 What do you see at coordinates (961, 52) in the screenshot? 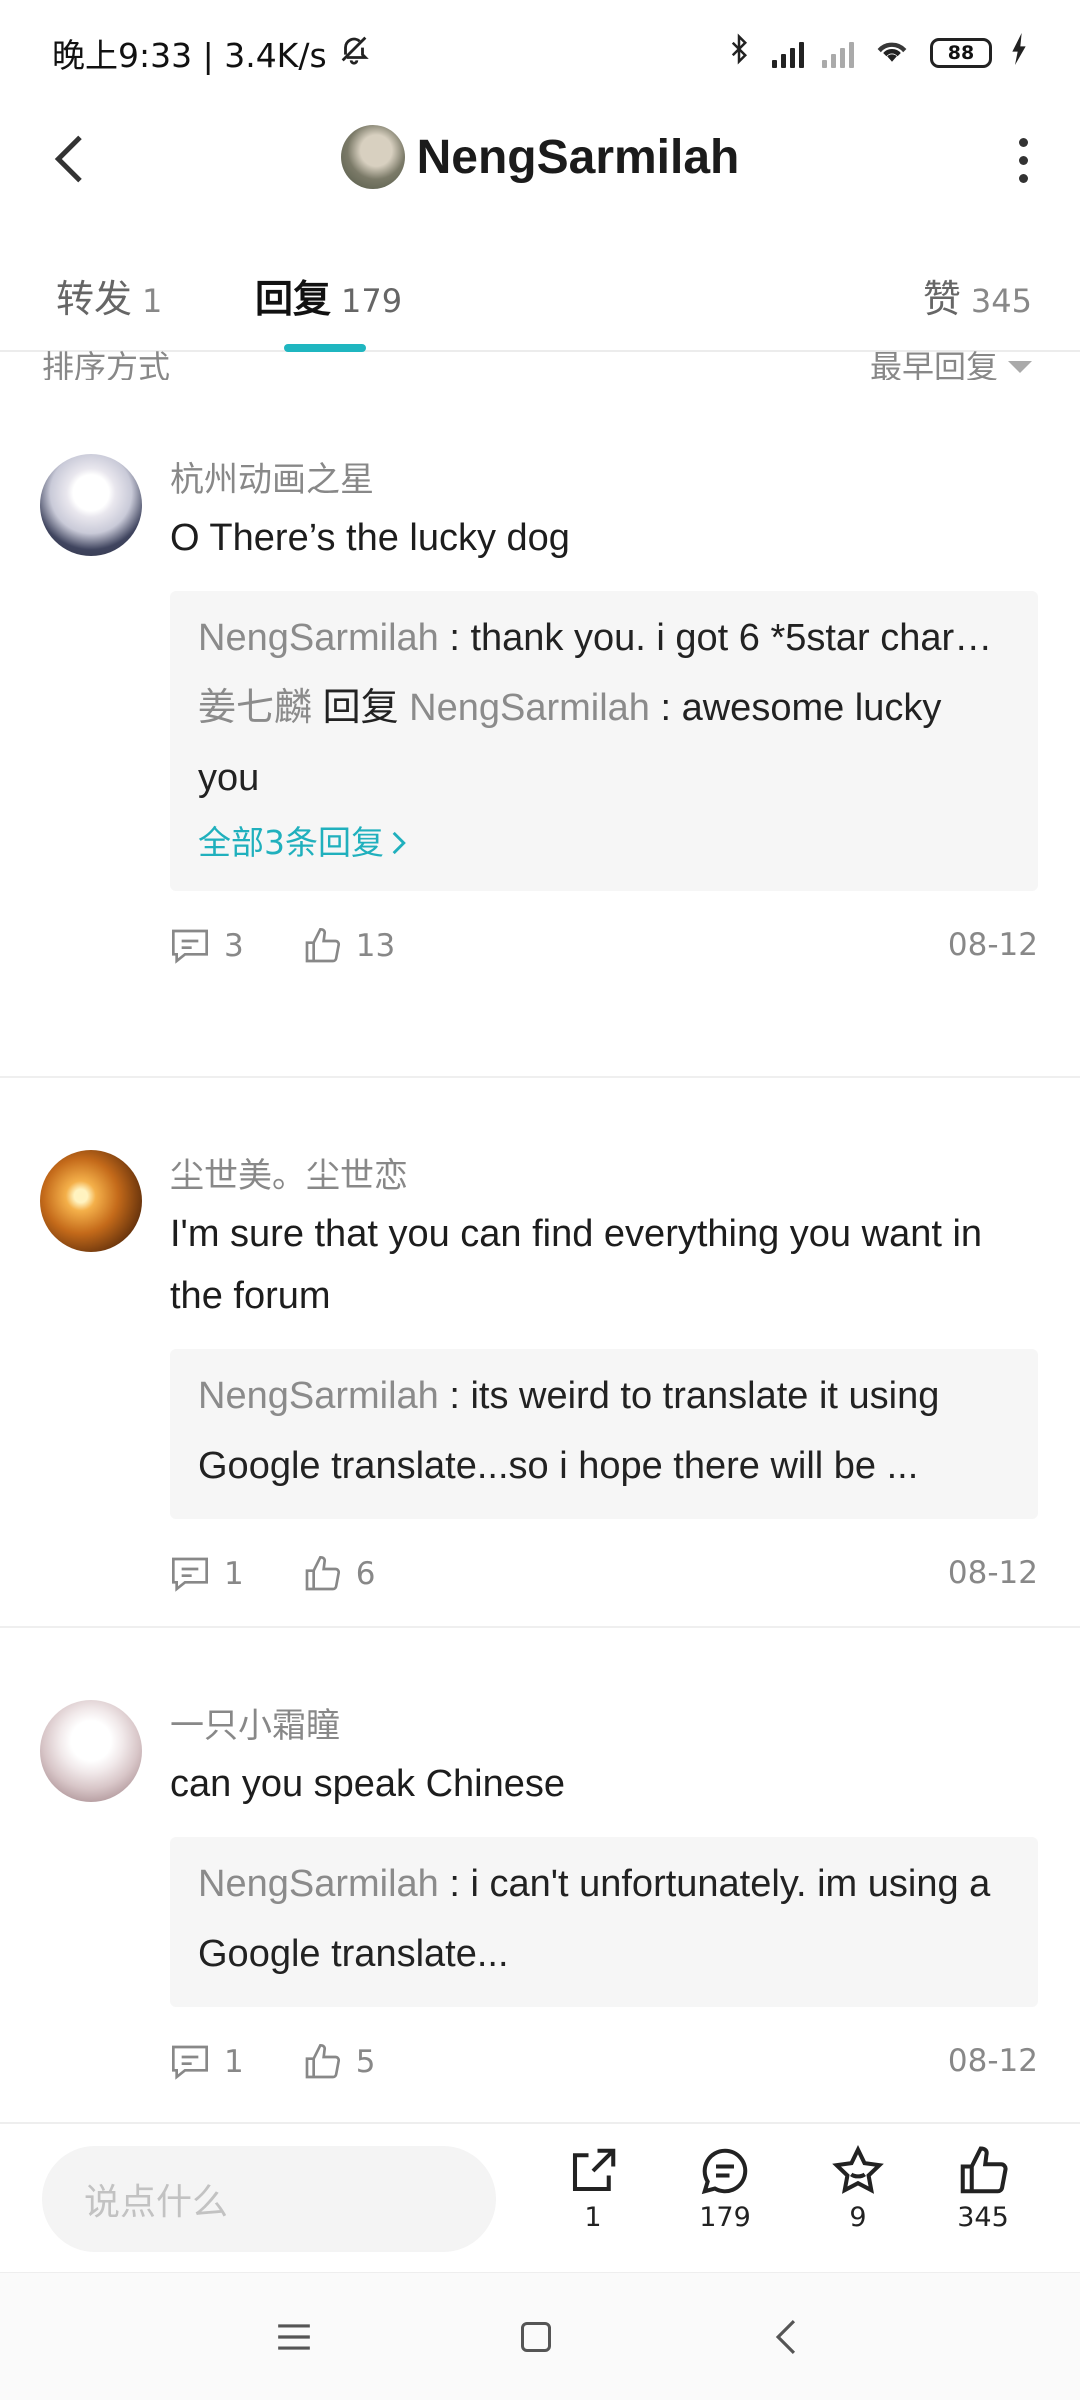
I see `battery-indicator: 88` at bounding box center [961, 52].